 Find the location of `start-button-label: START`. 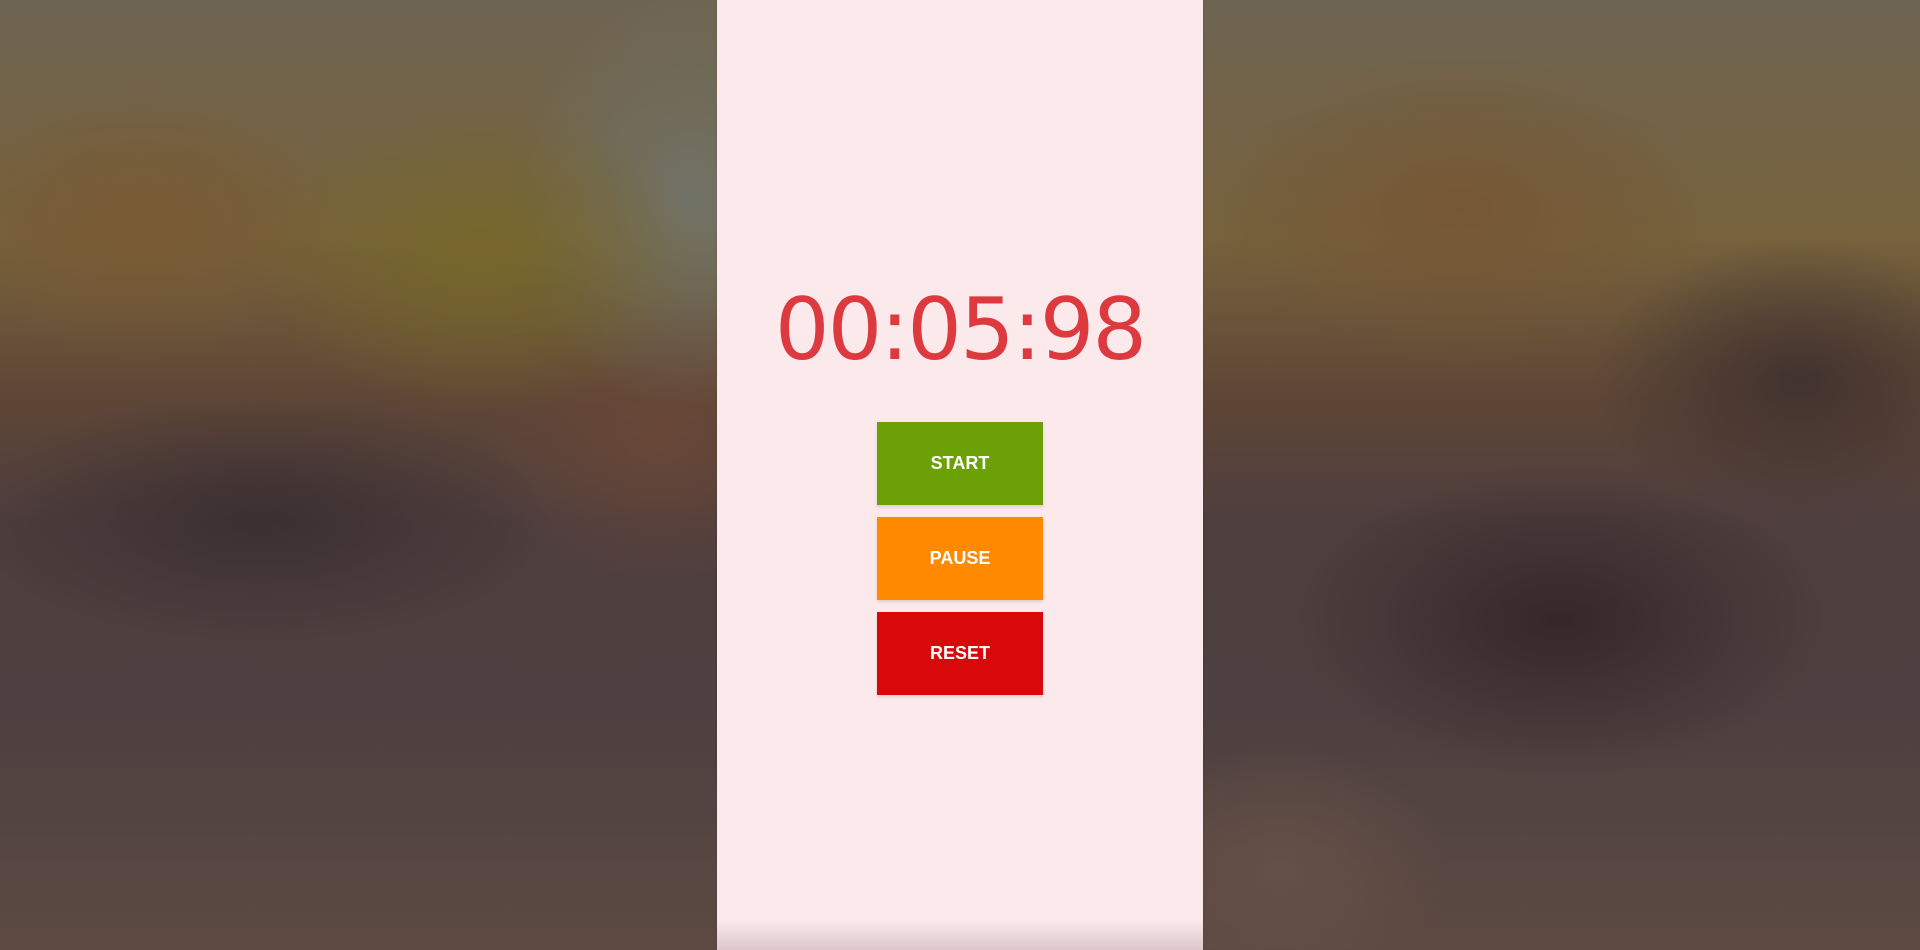

start-button-label: START is located at coordinates (960, 463).